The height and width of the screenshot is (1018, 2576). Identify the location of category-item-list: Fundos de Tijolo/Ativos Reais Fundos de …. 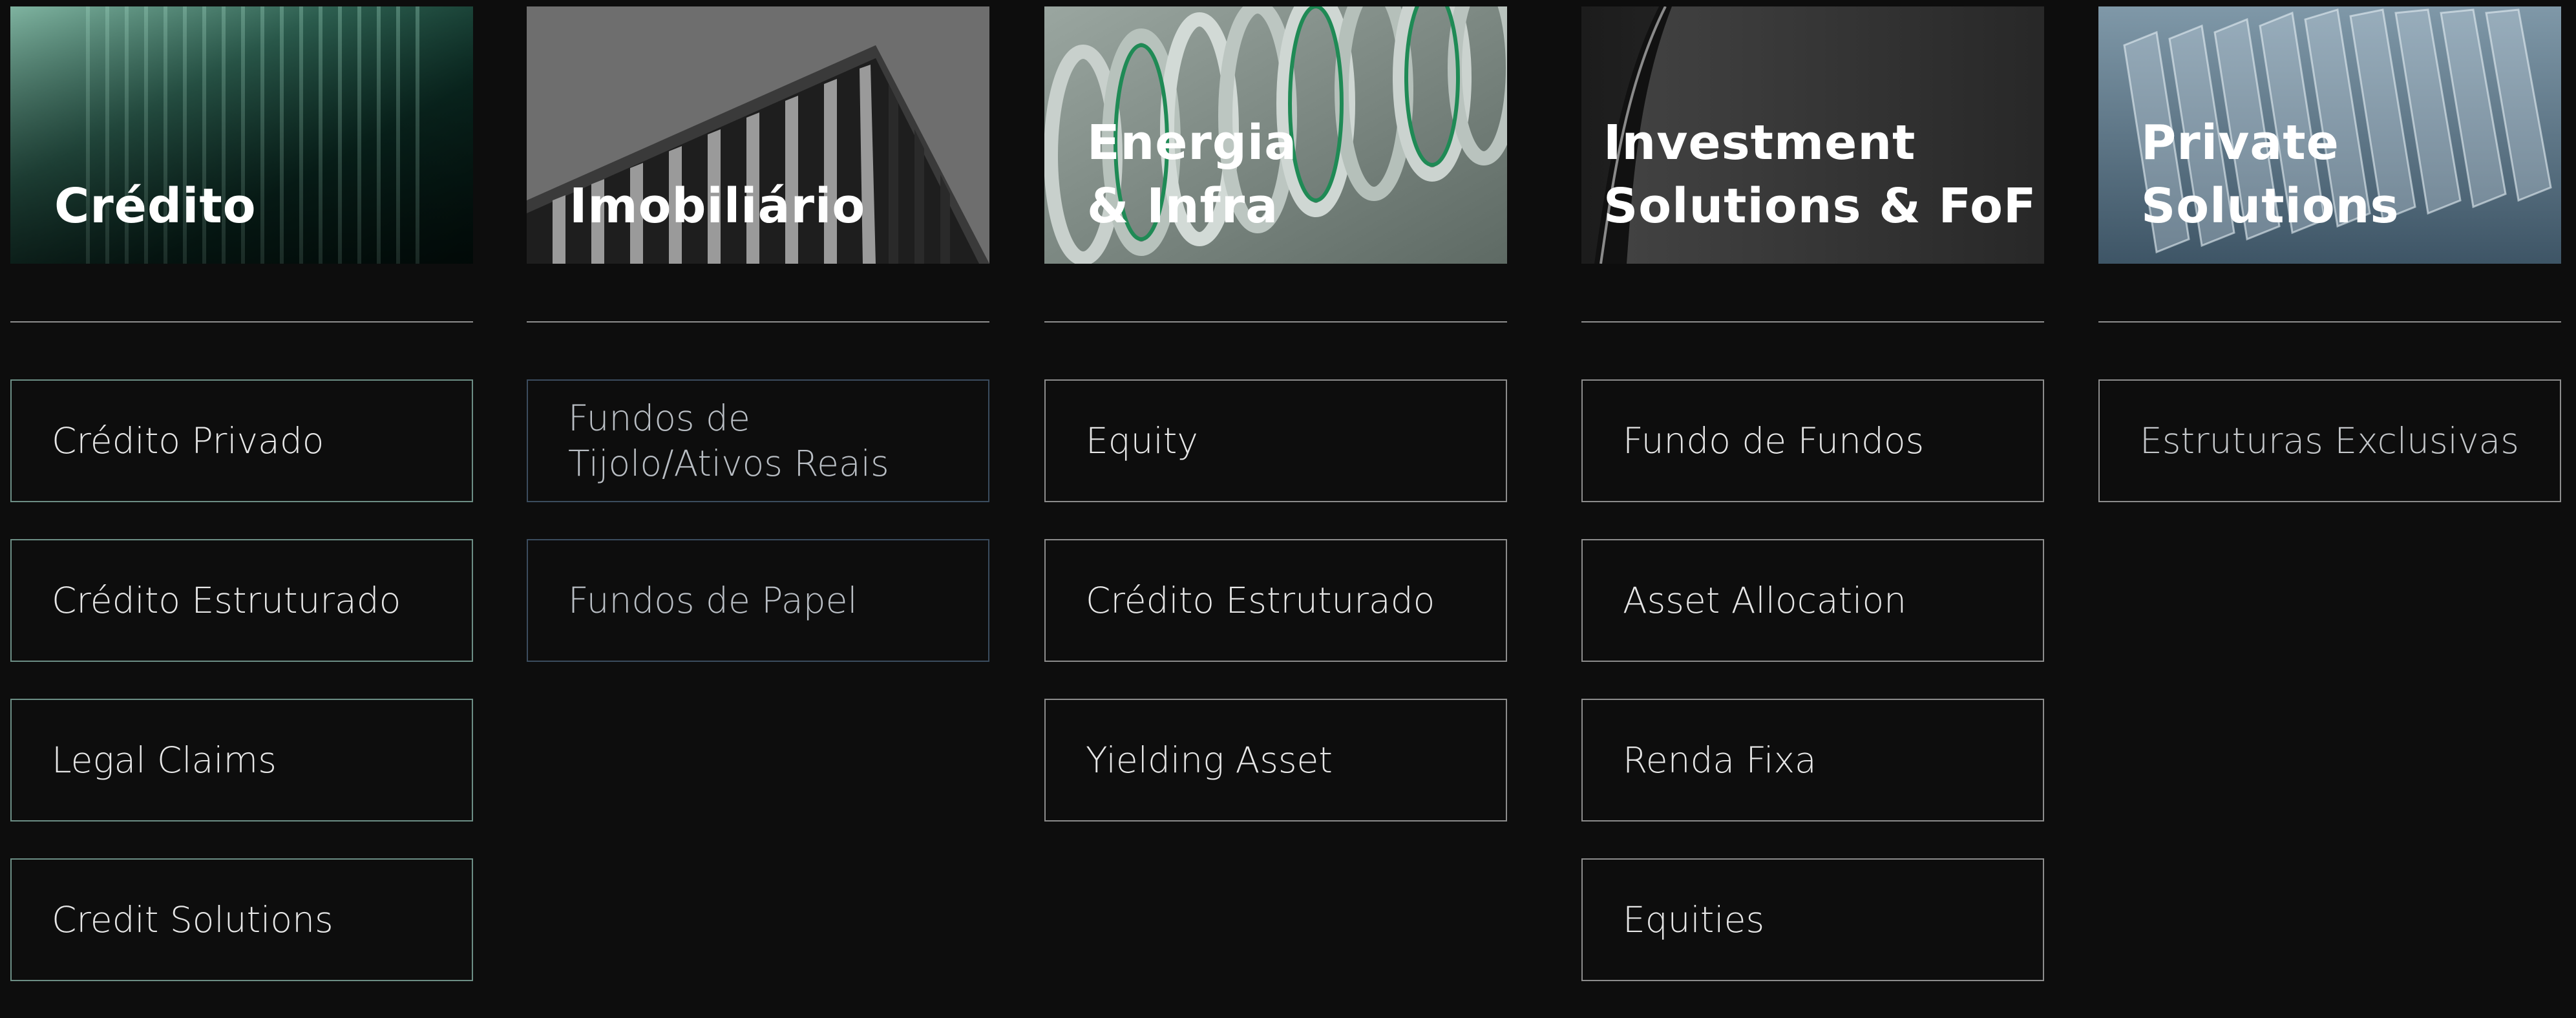
(758, 539).